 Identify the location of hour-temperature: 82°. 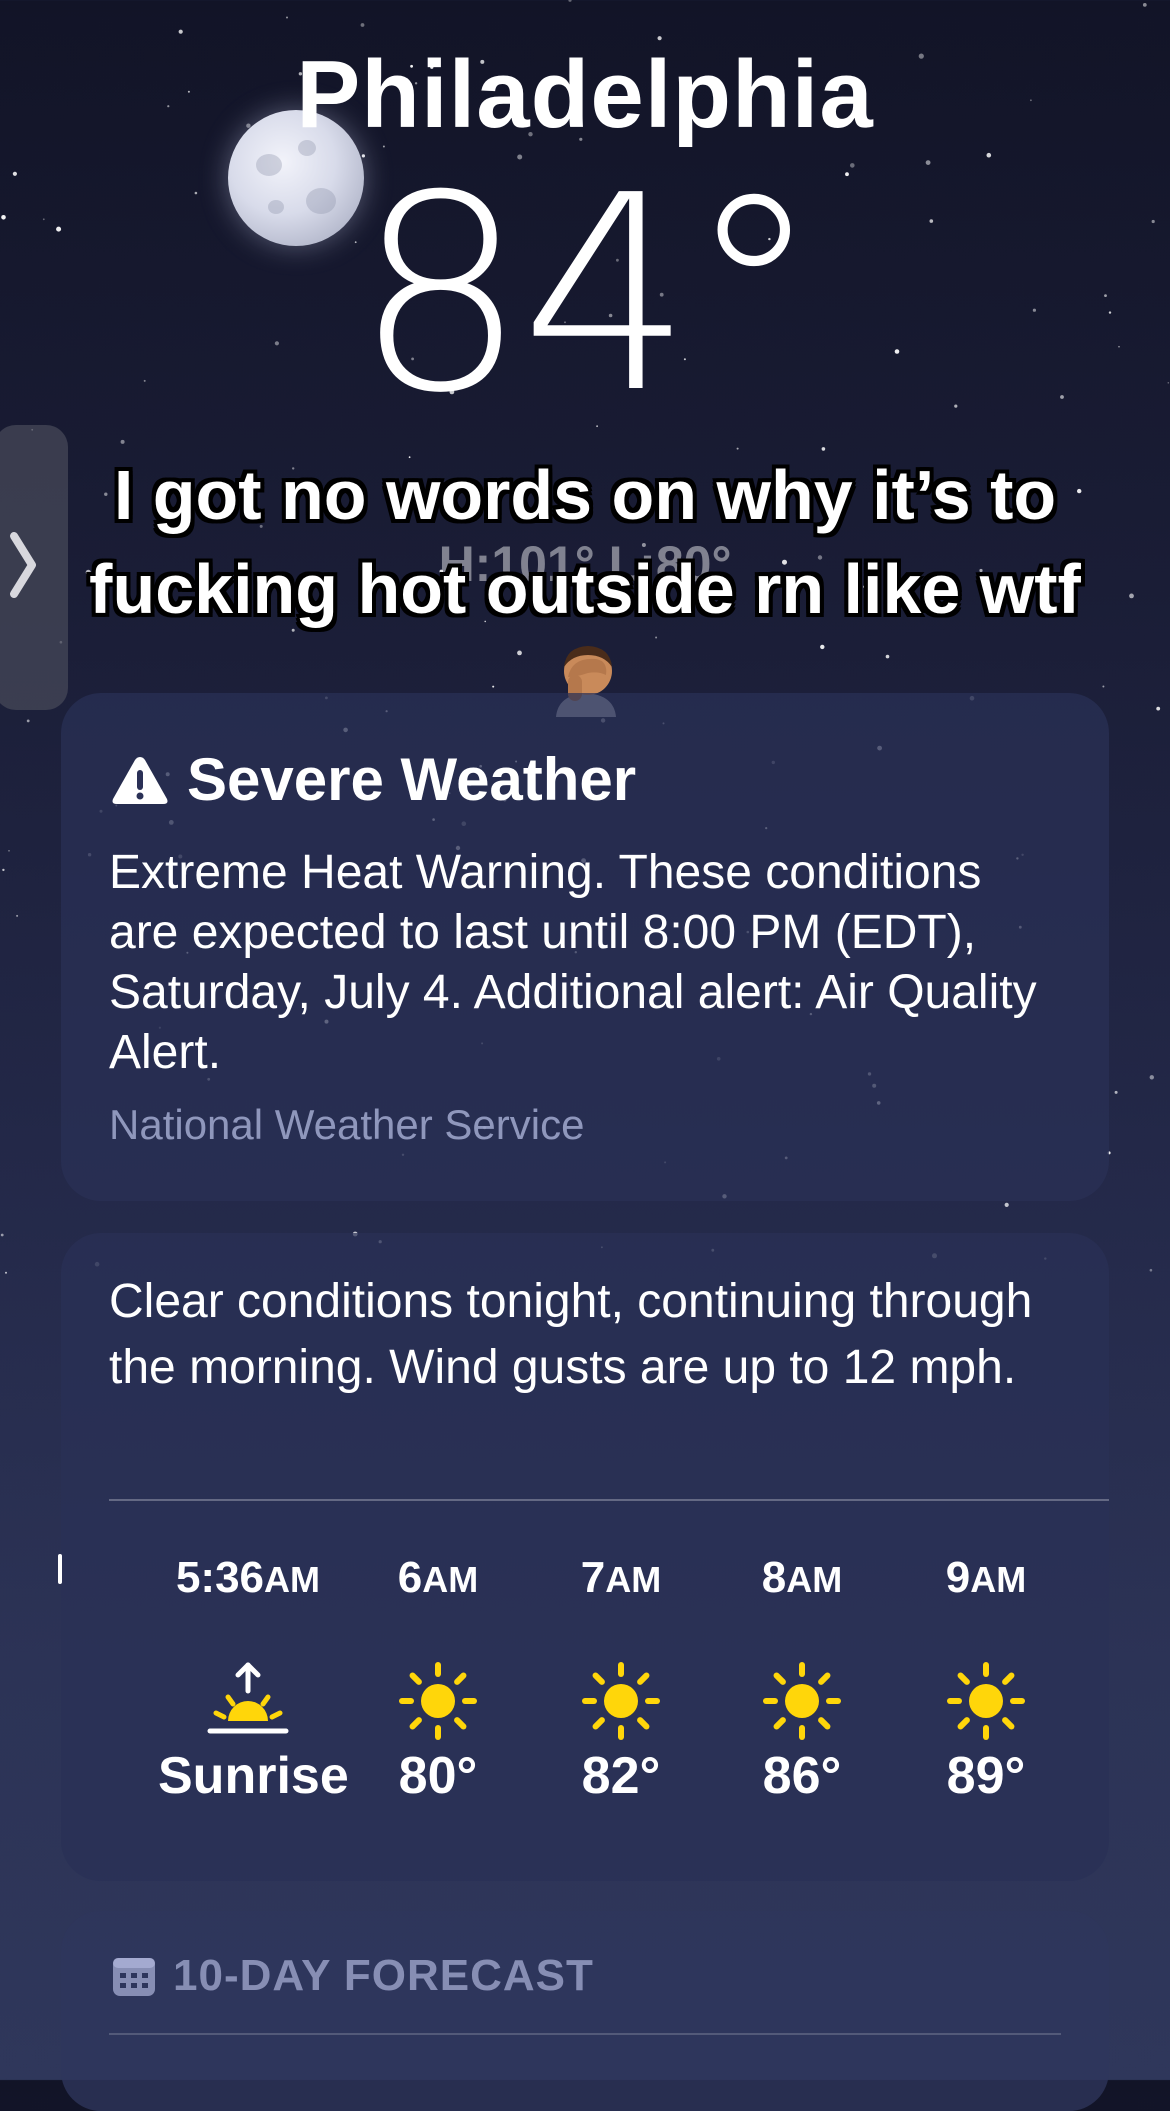
(621, 1776).